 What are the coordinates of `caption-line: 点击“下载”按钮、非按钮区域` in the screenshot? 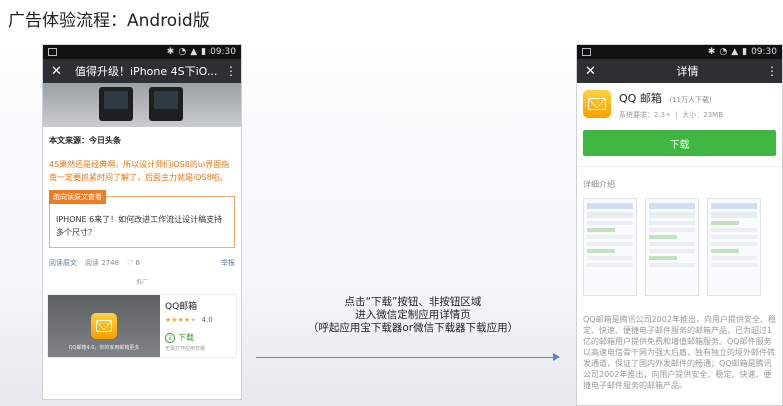 It's located at (413, 302).